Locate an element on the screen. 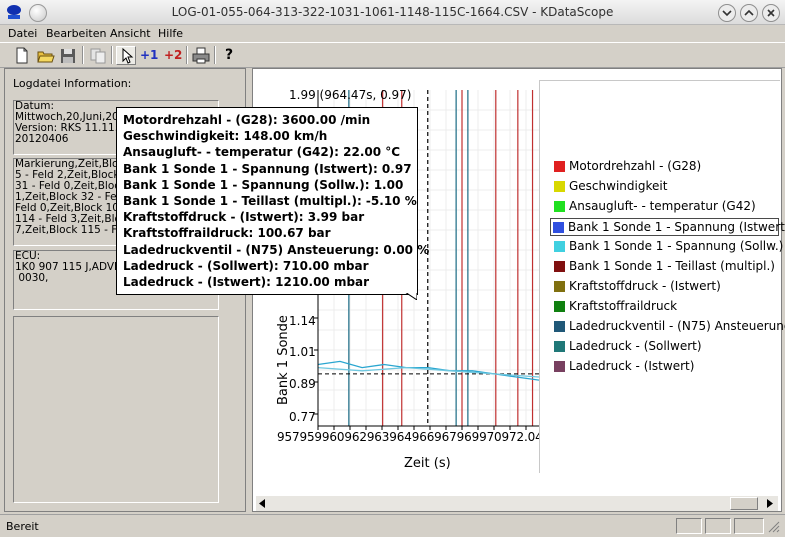 This screenshot has width=785, height=537. tooltip-line: Ladedruck - (Istwert): 1210.00 mbar is located at coordinates (246, 282).